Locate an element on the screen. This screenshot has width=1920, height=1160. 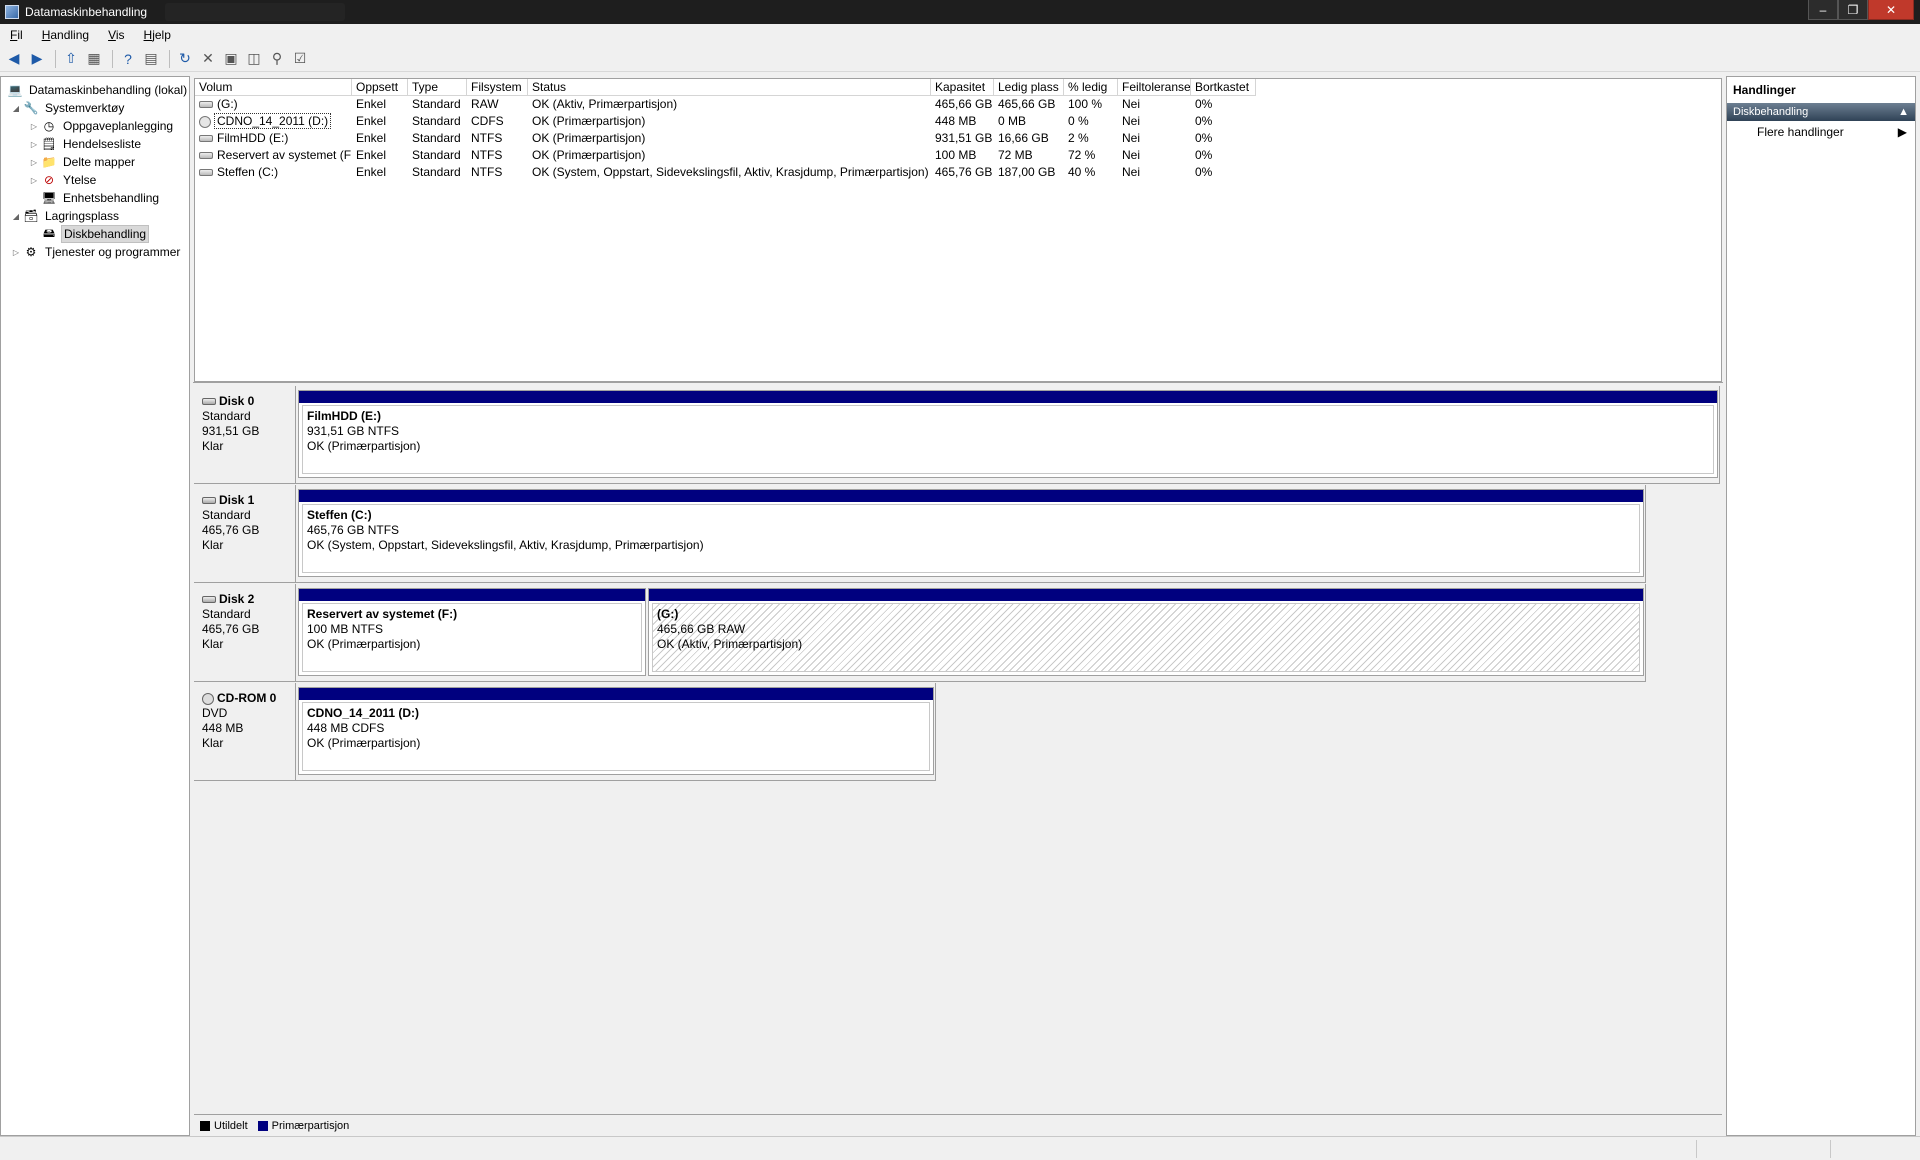
restore-button: ❐ is located at coordinates (1853, 10).